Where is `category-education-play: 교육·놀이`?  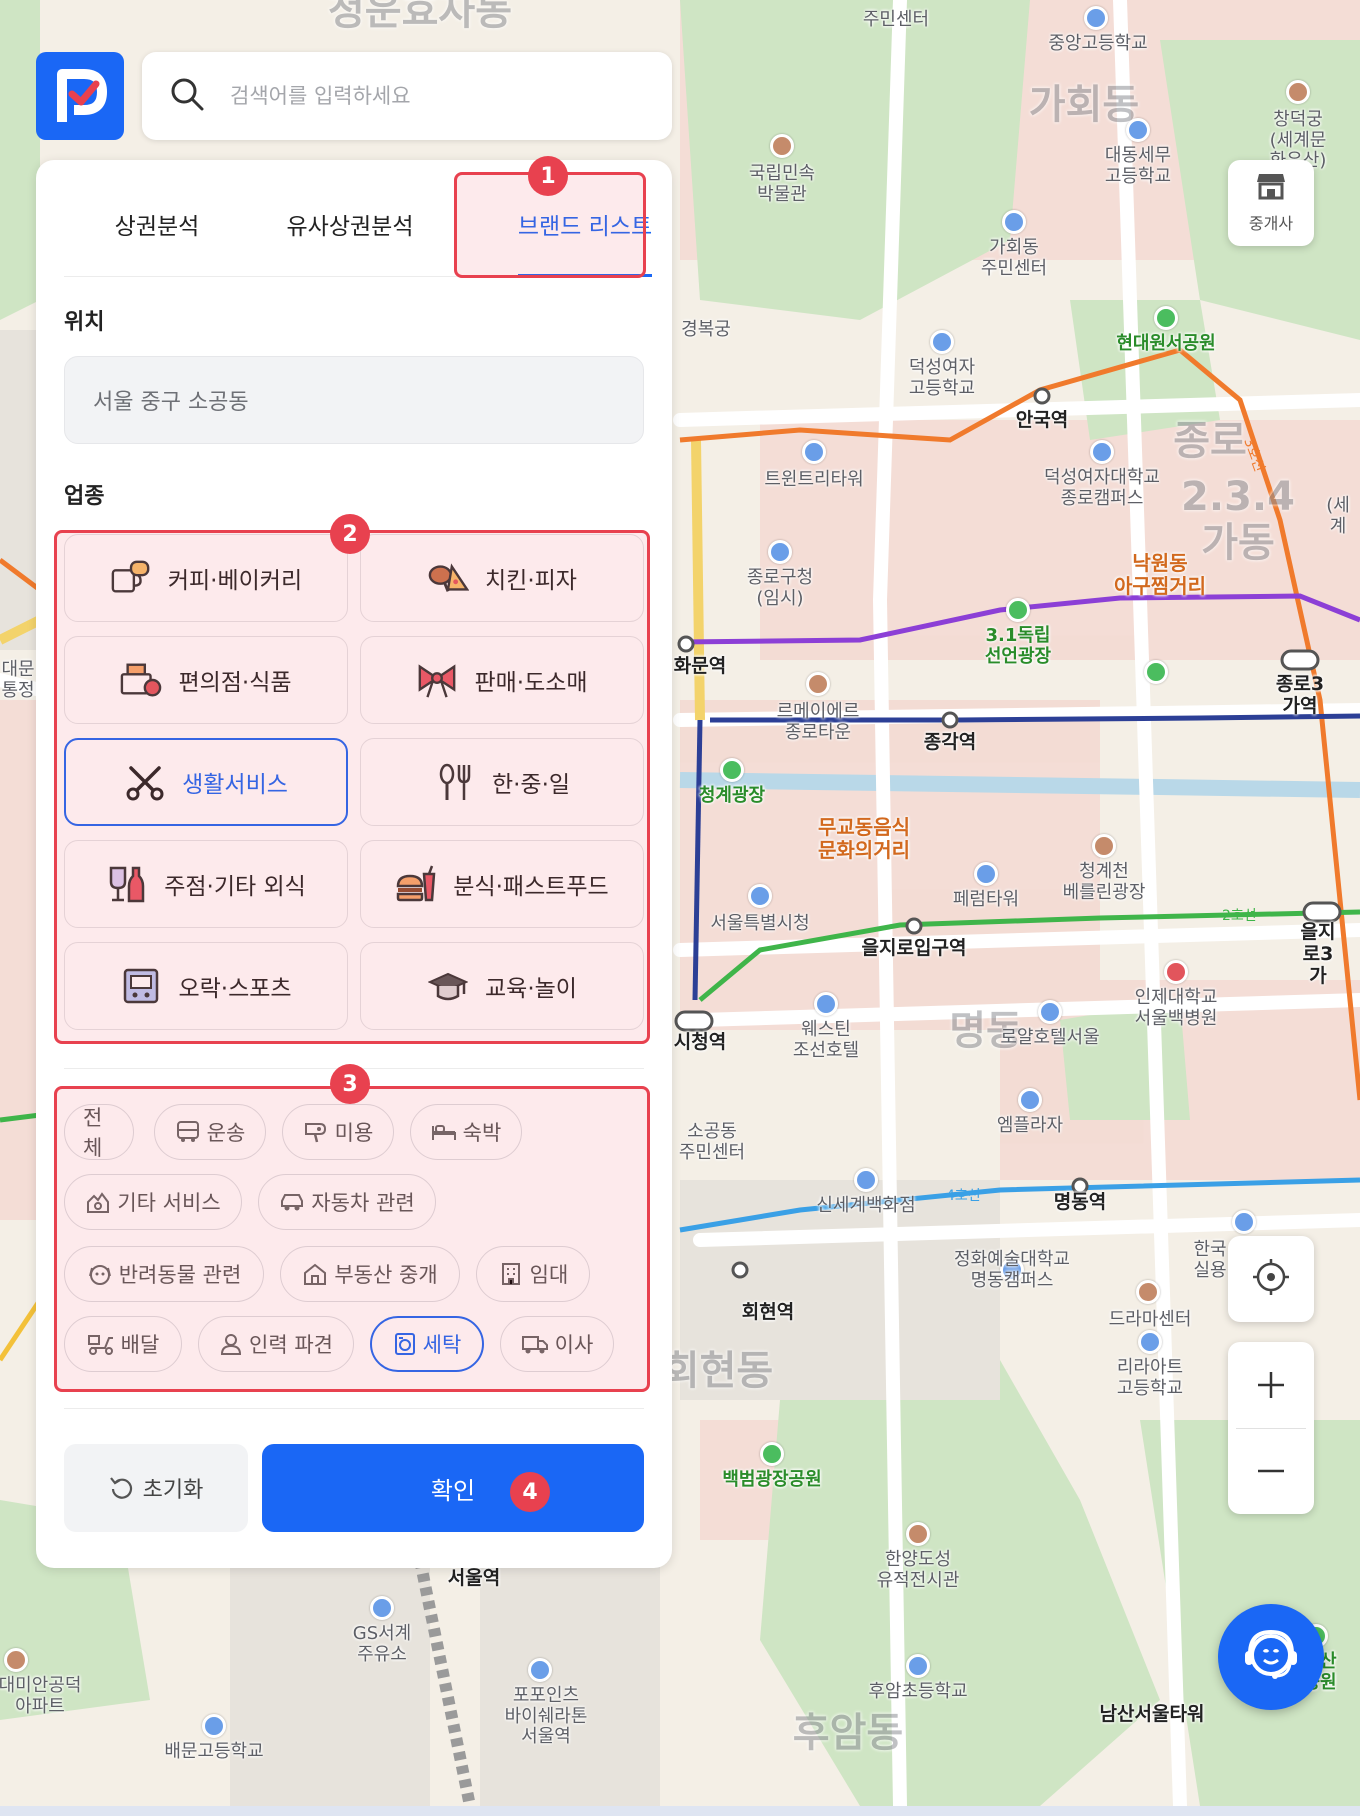
category-education-play: 교육·놀이 is located at coordinates (502, 986).